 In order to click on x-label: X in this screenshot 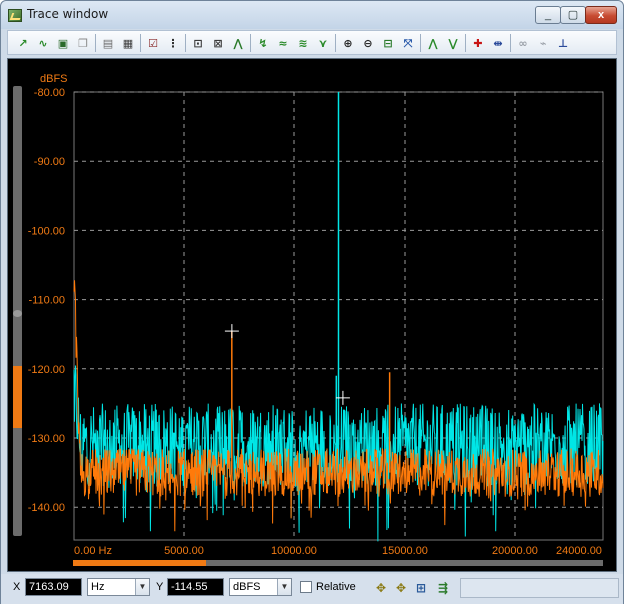, I will do `click(17, 587)`.